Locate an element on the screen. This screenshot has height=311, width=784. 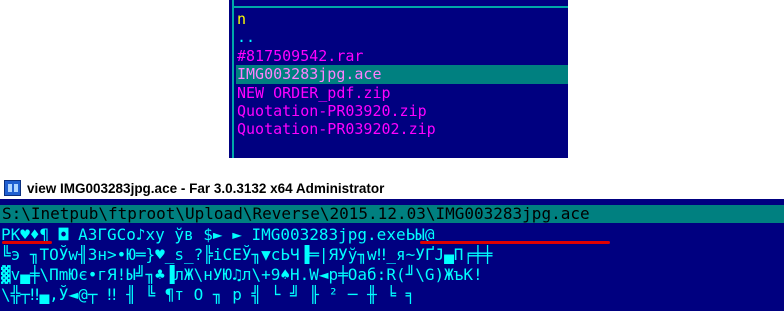
file-item-new-order-zip: NEW ORDER_pdf.zip is located at coordinates (402, 93).